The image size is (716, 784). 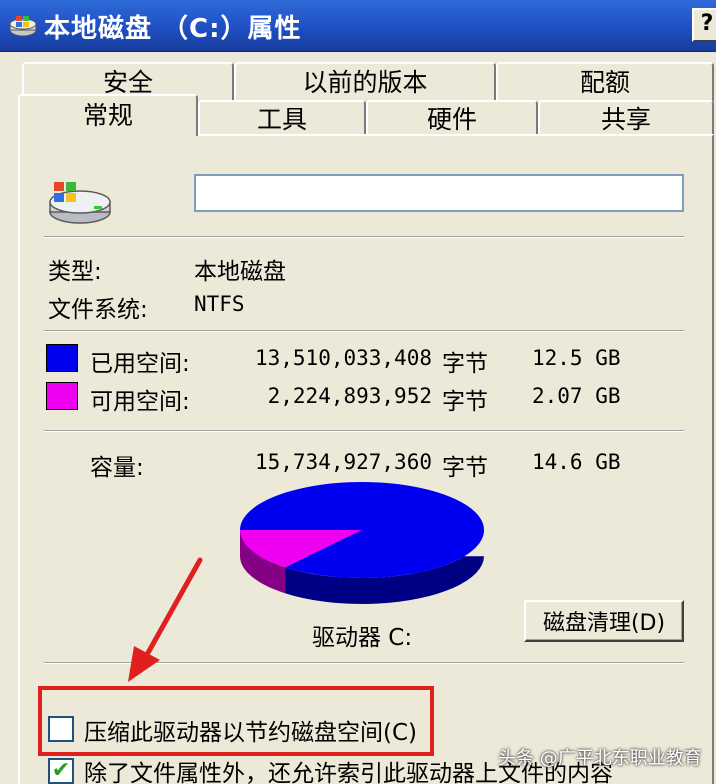 What do you see at coordinates (343, 462) in the screenshot?
I see `capacity-bytes: 15,734,927,360` at bounding box center [343, 462].